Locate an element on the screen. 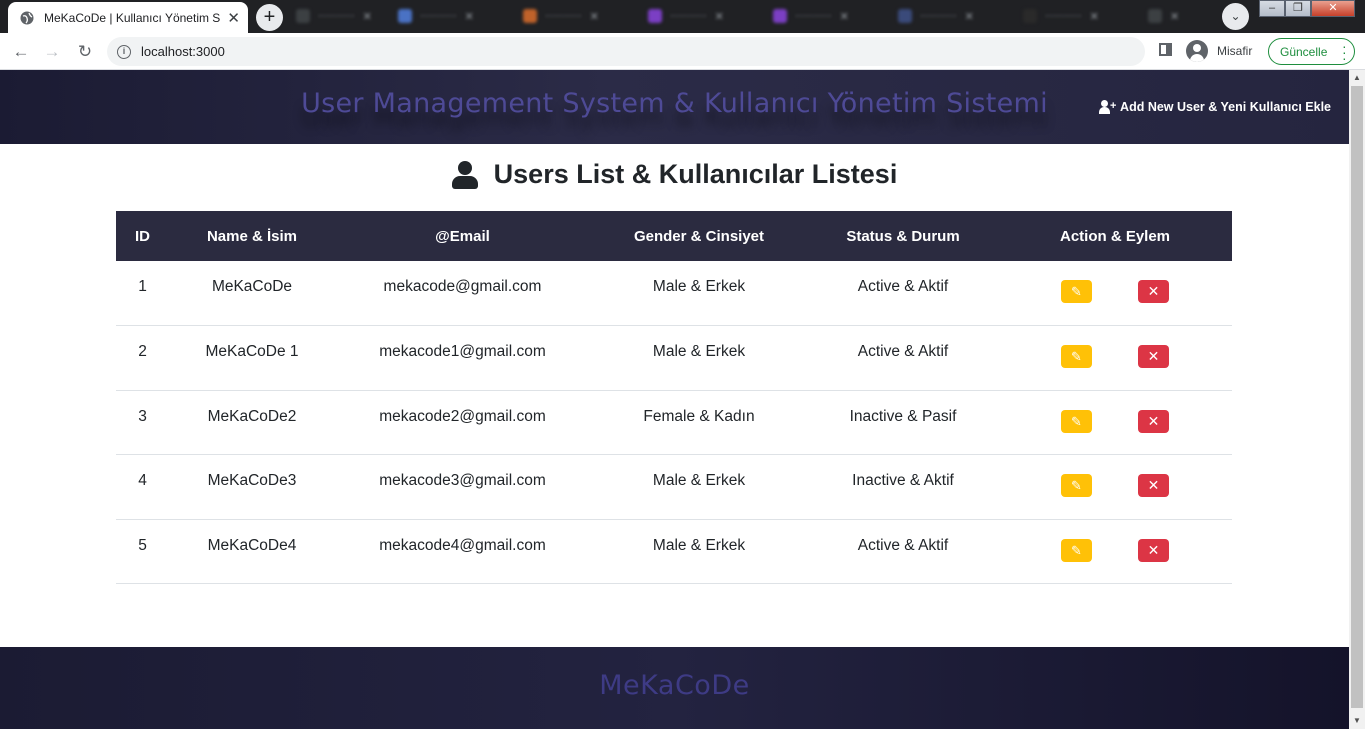 Image resolution: width=1365 pixels, height=729 pixels. update-button: Güncelle · · · is located at coordinates (1311, 51).